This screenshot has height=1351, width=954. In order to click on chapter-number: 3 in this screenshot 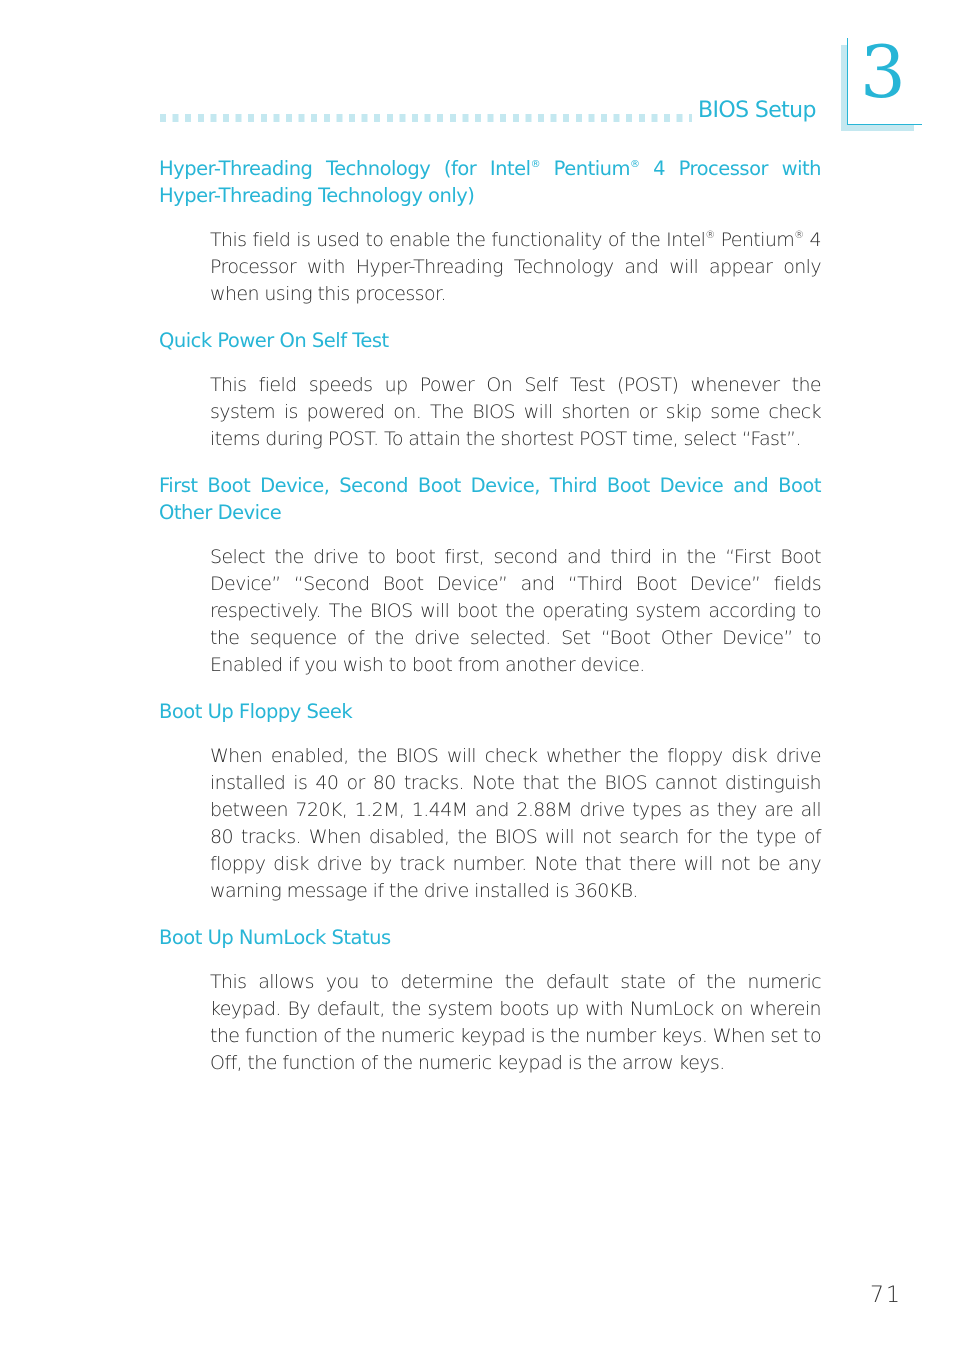, I will do `click(883, 72)`.